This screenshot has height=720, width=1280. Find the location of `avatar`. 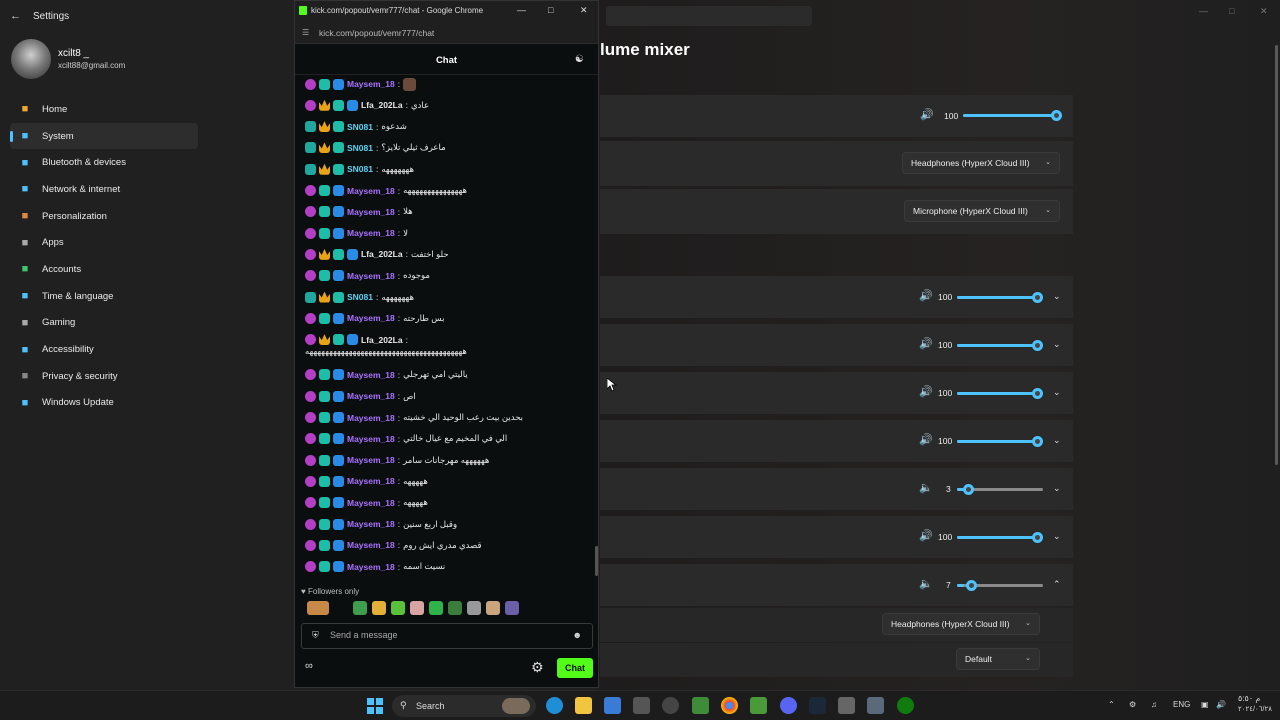

avatar is located at coordinates (31, 59).